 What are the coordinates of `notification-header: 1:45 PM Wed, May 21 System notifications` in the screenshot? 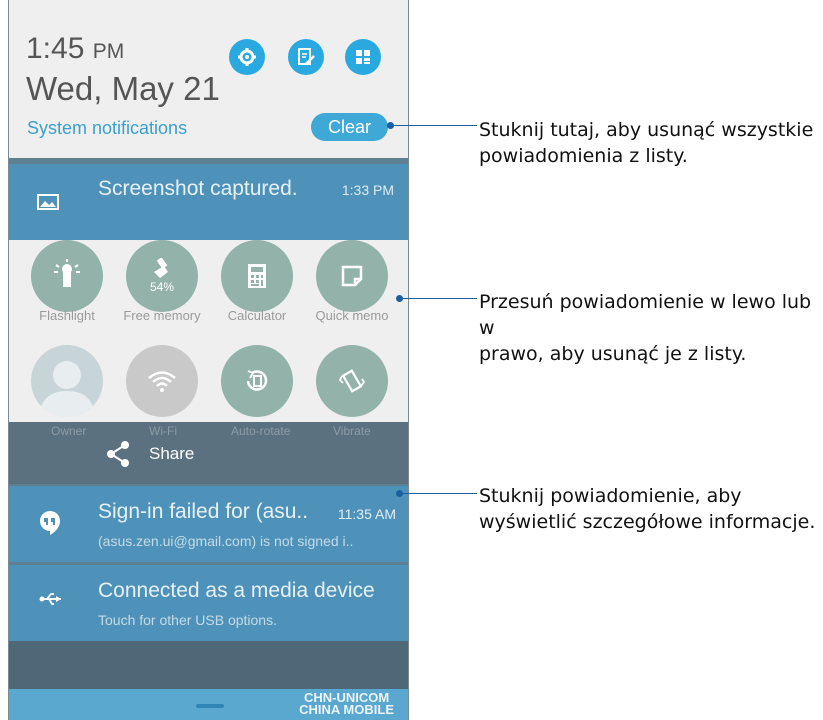 It's located at (208, 79).